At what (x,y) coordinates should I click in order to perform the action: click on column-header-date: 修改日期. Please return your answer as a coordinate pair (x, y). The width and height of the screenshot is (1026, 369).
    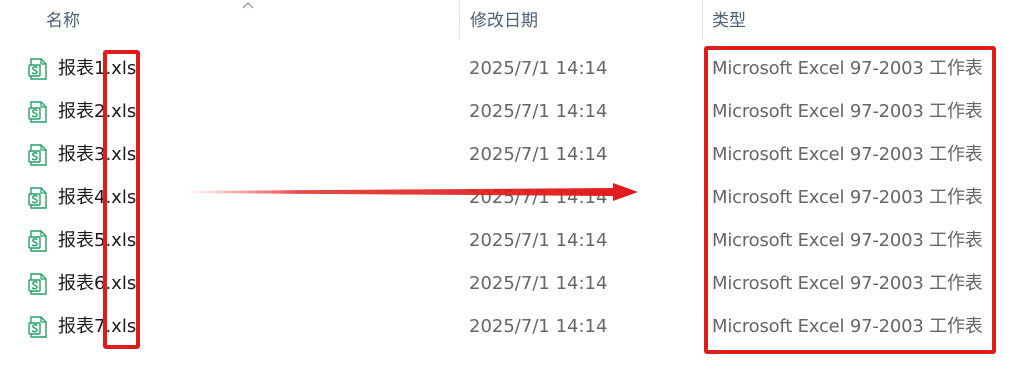
    Looking at the image, I should click on (504, 21).